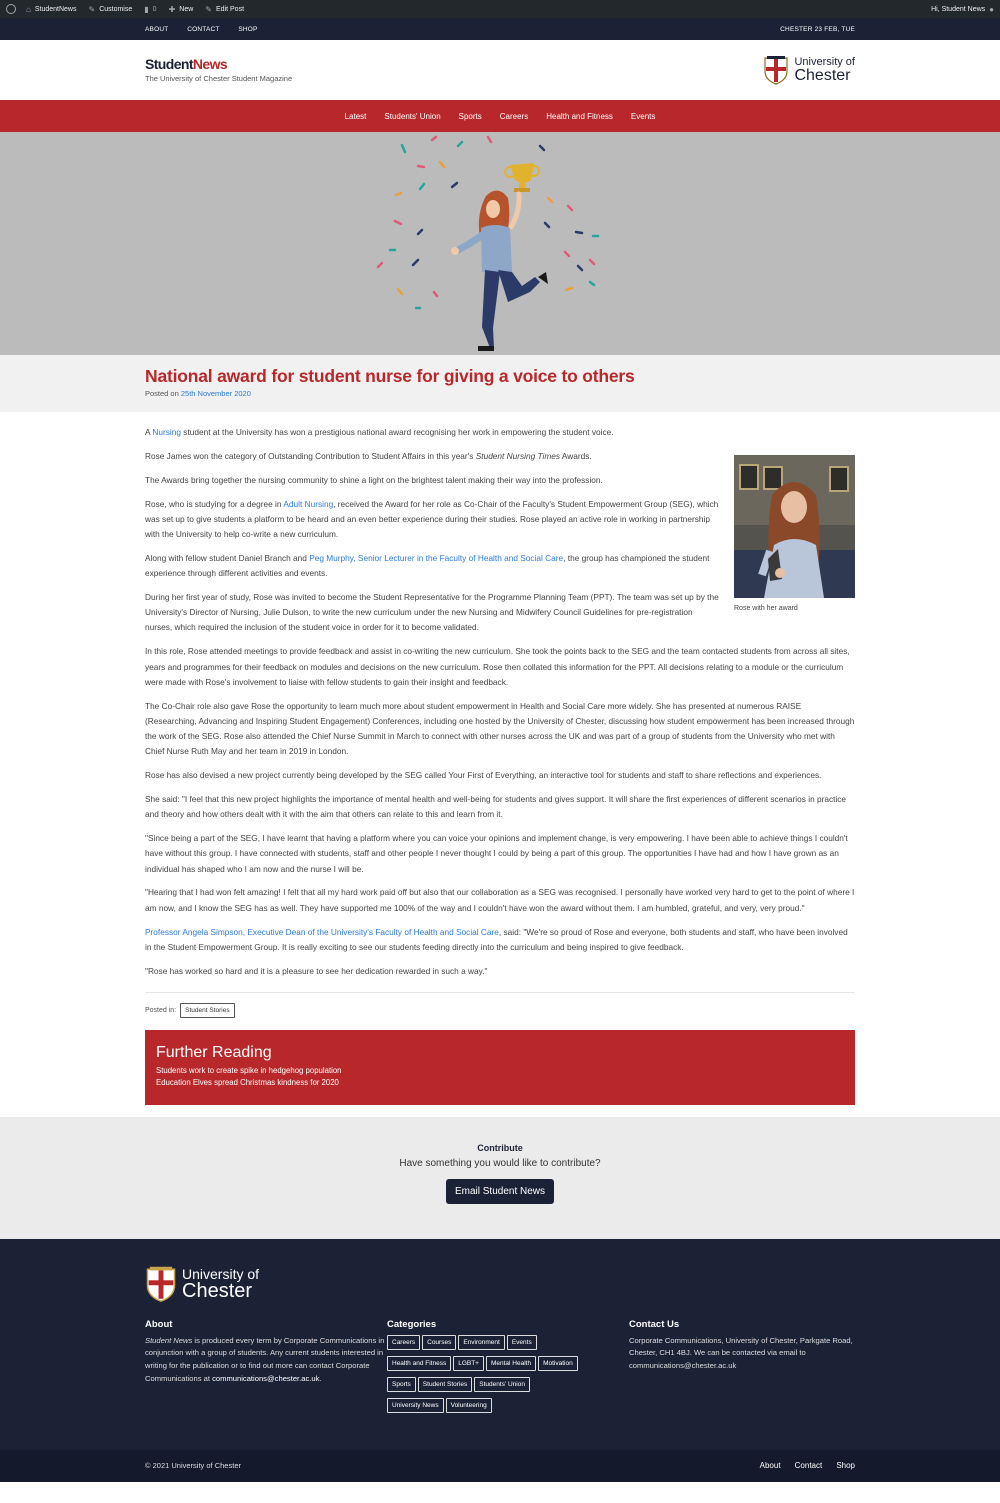 The image size is (1000, 1503). I want to click on figure-caption: Rose with her award, so click(766, 608).